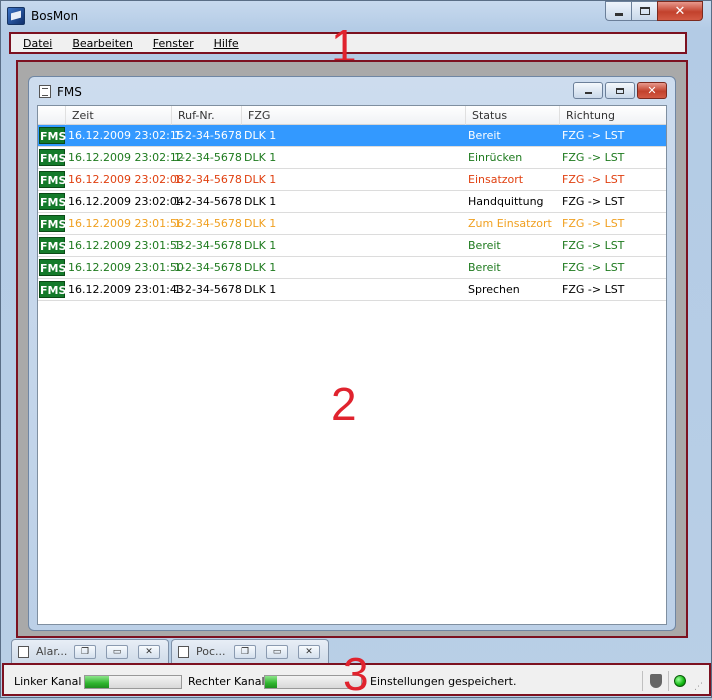 The height and width of the screenshot is (700, 712). I want to click on resize-grip-icon: ⋰, so click(700, 687).